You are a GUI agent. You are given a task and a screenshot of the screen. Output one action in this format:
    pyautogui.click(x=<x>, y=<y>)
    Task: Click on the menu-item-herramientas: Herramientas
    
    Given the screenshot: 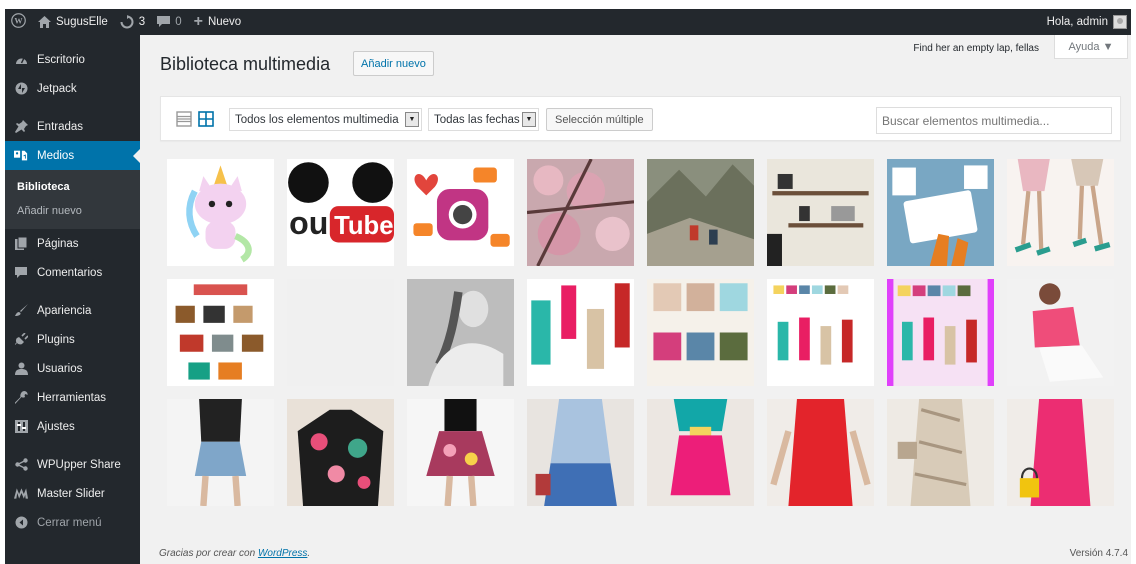 What is the action you would take?
    pyautogui.click(x=72, y=397)
    